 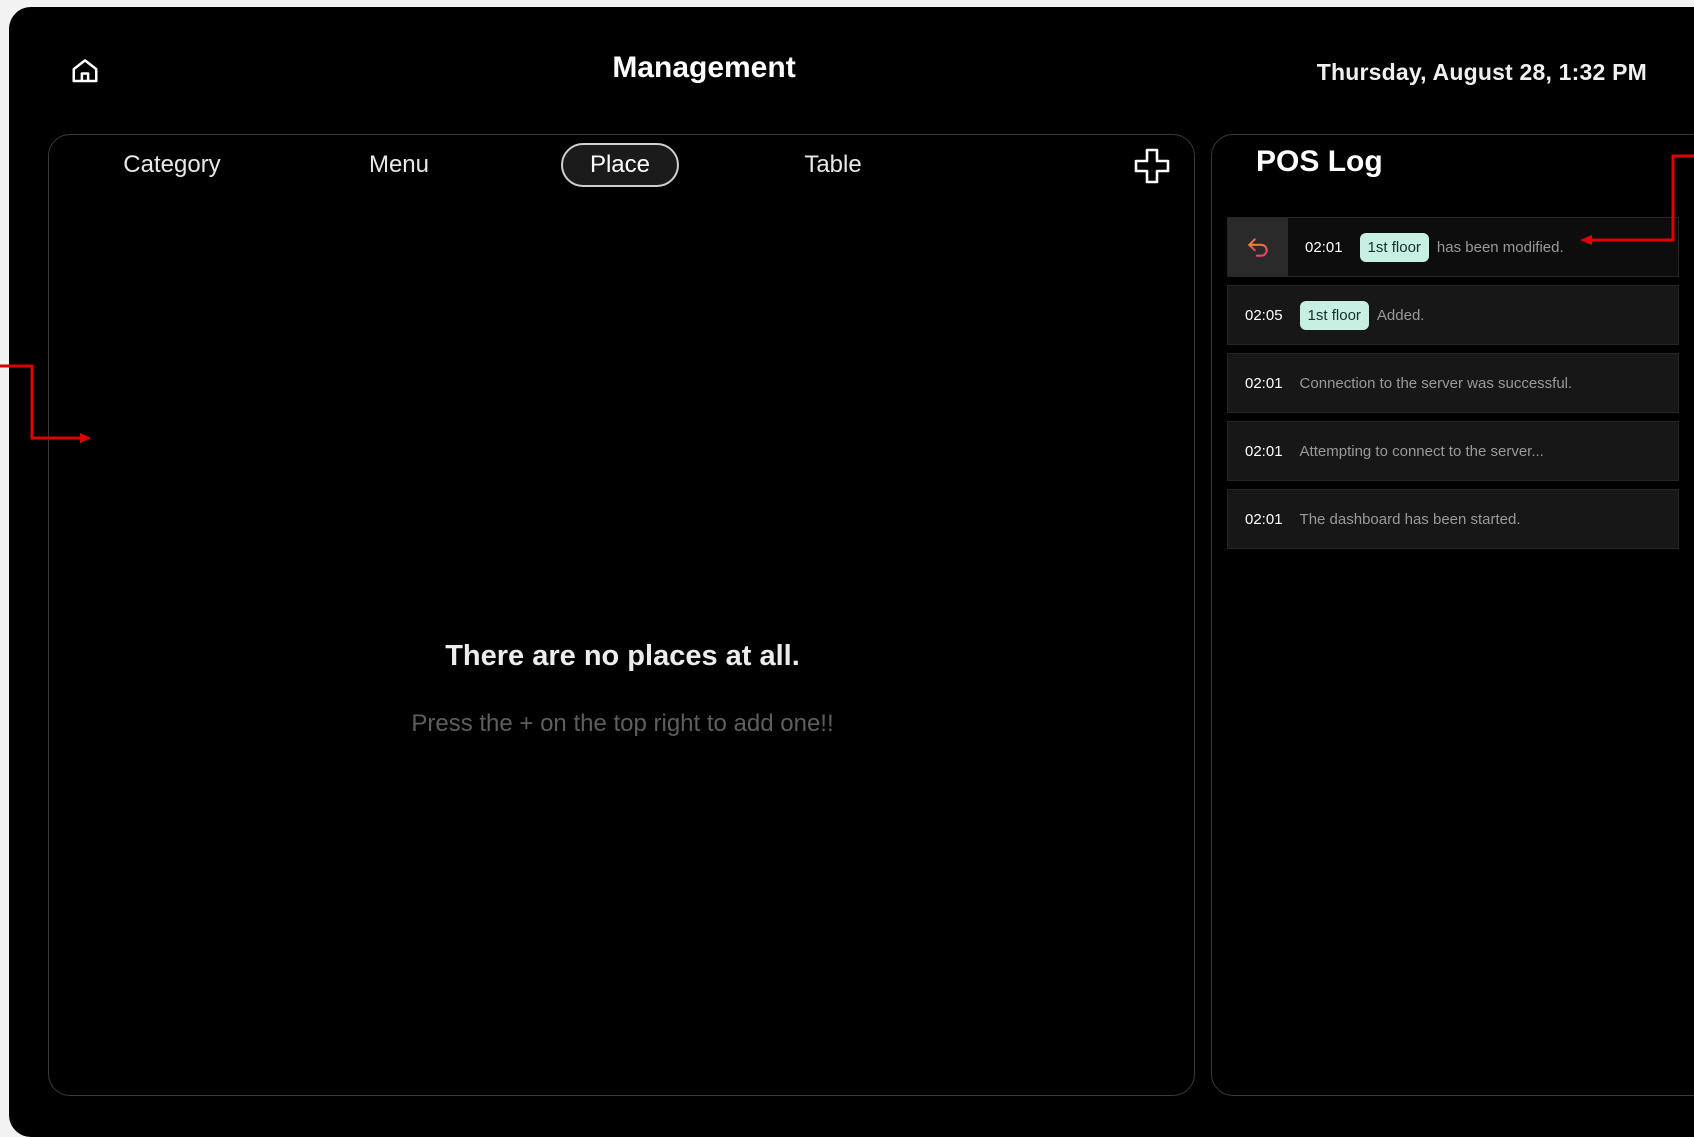 I want to click on annotation-arrow-right, so click(x=1637, y=199).